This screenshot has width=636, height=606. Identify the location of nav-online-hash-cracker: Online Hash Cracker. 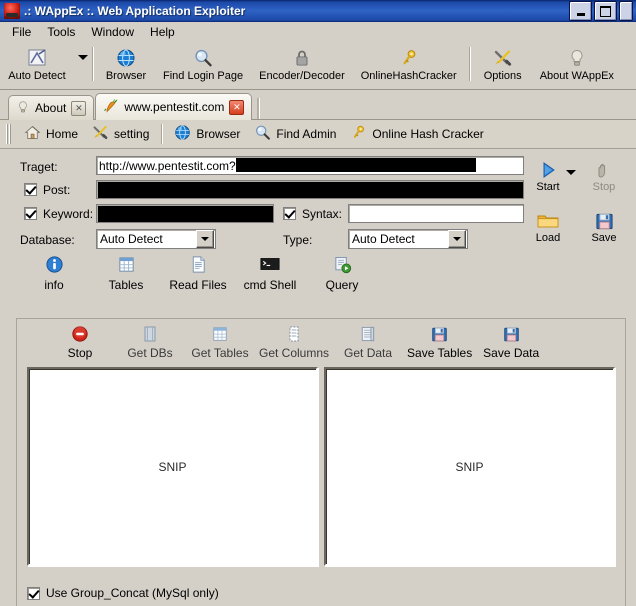
(416, 134).